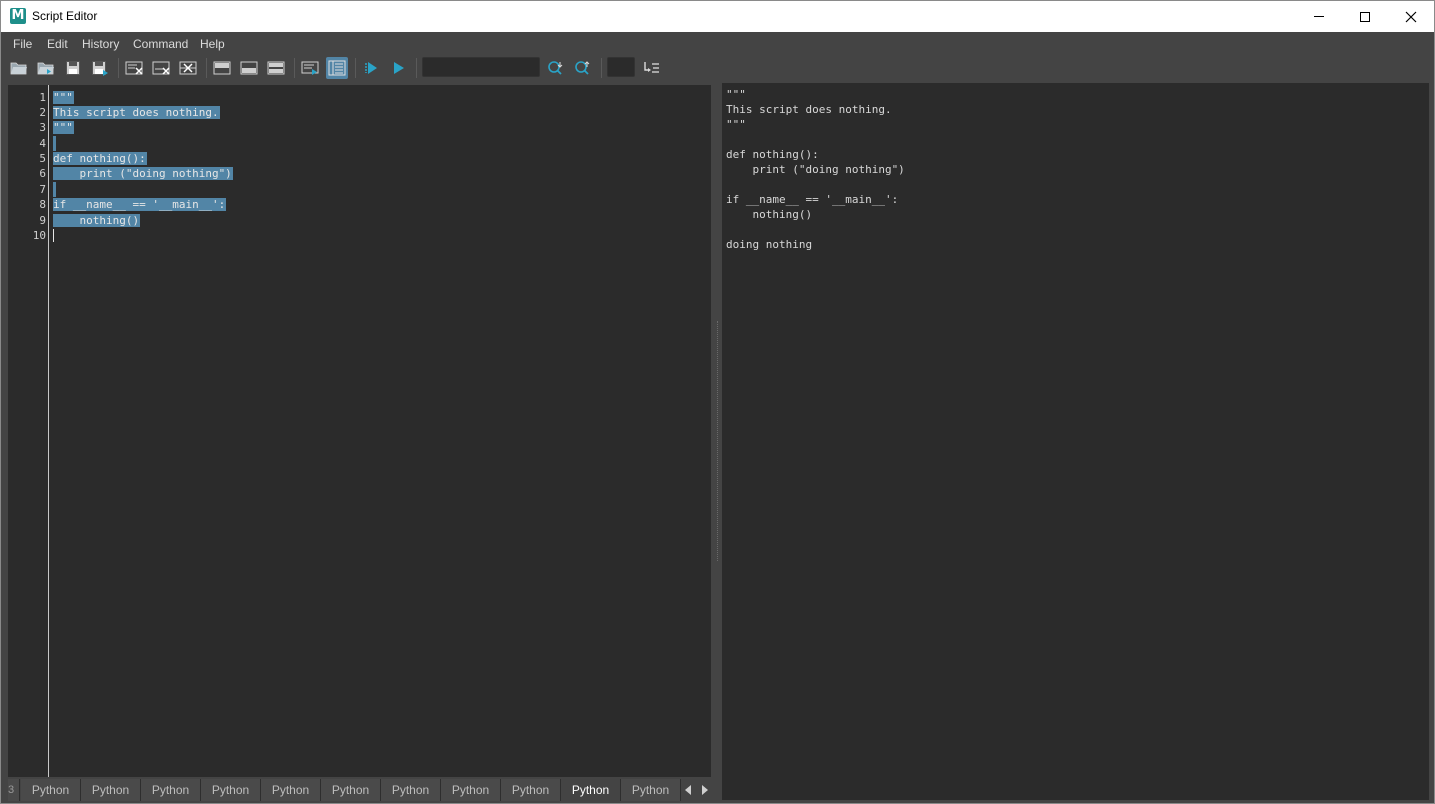  Describe the element at coordinates (212, 44) in the screenshot. I see `menu-help: Help` at that location.